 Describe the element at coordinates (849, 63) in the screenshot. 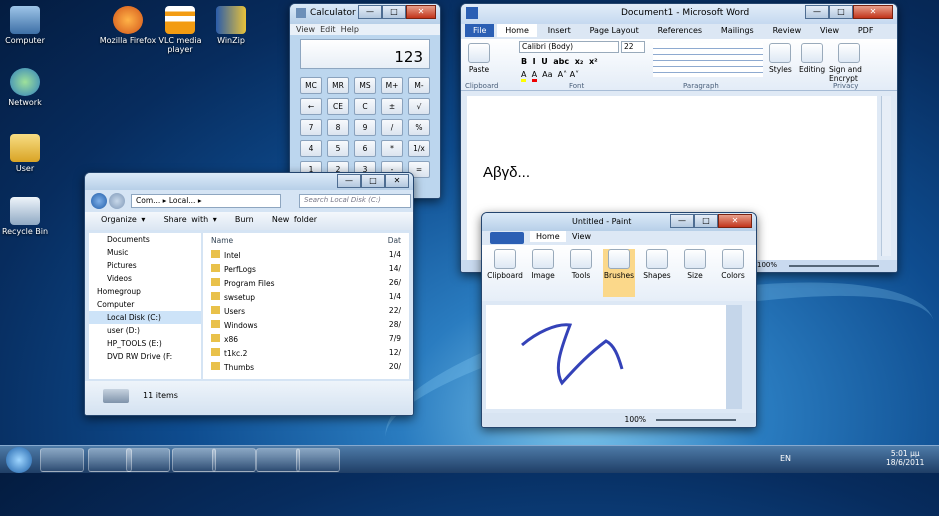

I see `sign-encrypt-button: Sign and Encrypt` at that location.